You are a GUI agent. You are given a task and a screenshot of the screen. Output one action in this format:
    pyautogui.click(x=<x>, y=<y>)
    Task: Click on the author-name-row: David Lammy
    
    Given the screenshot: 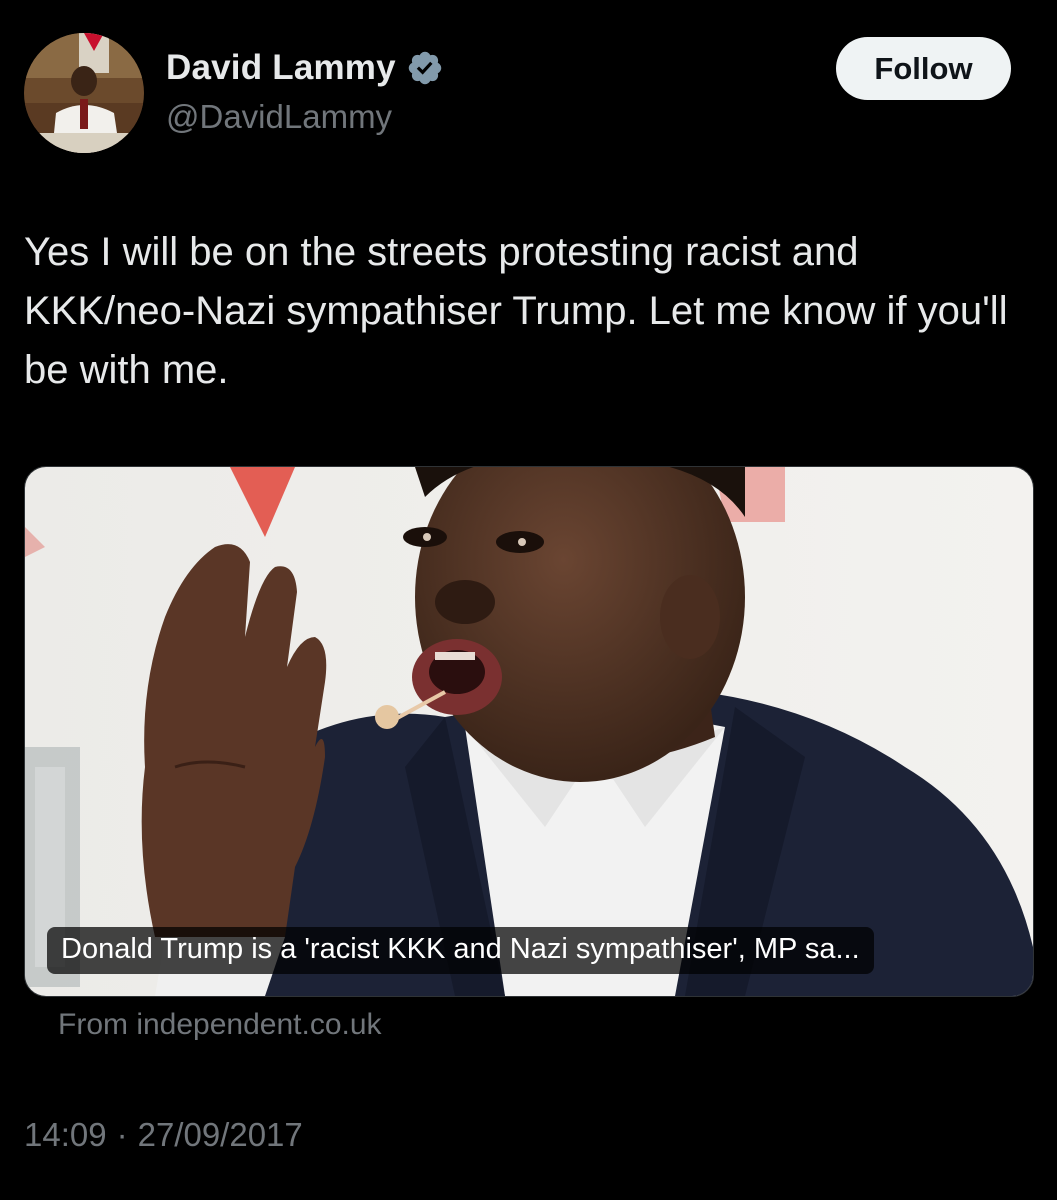 What is the action you would take?
    pyautogui.click(x=305, y=68)
    